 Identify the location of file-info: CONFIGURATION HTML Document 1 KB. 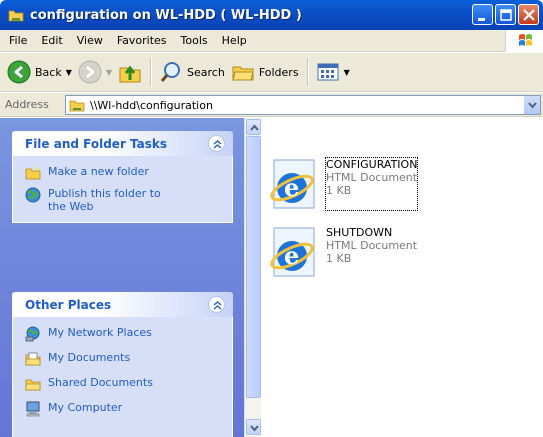
(371, 184).